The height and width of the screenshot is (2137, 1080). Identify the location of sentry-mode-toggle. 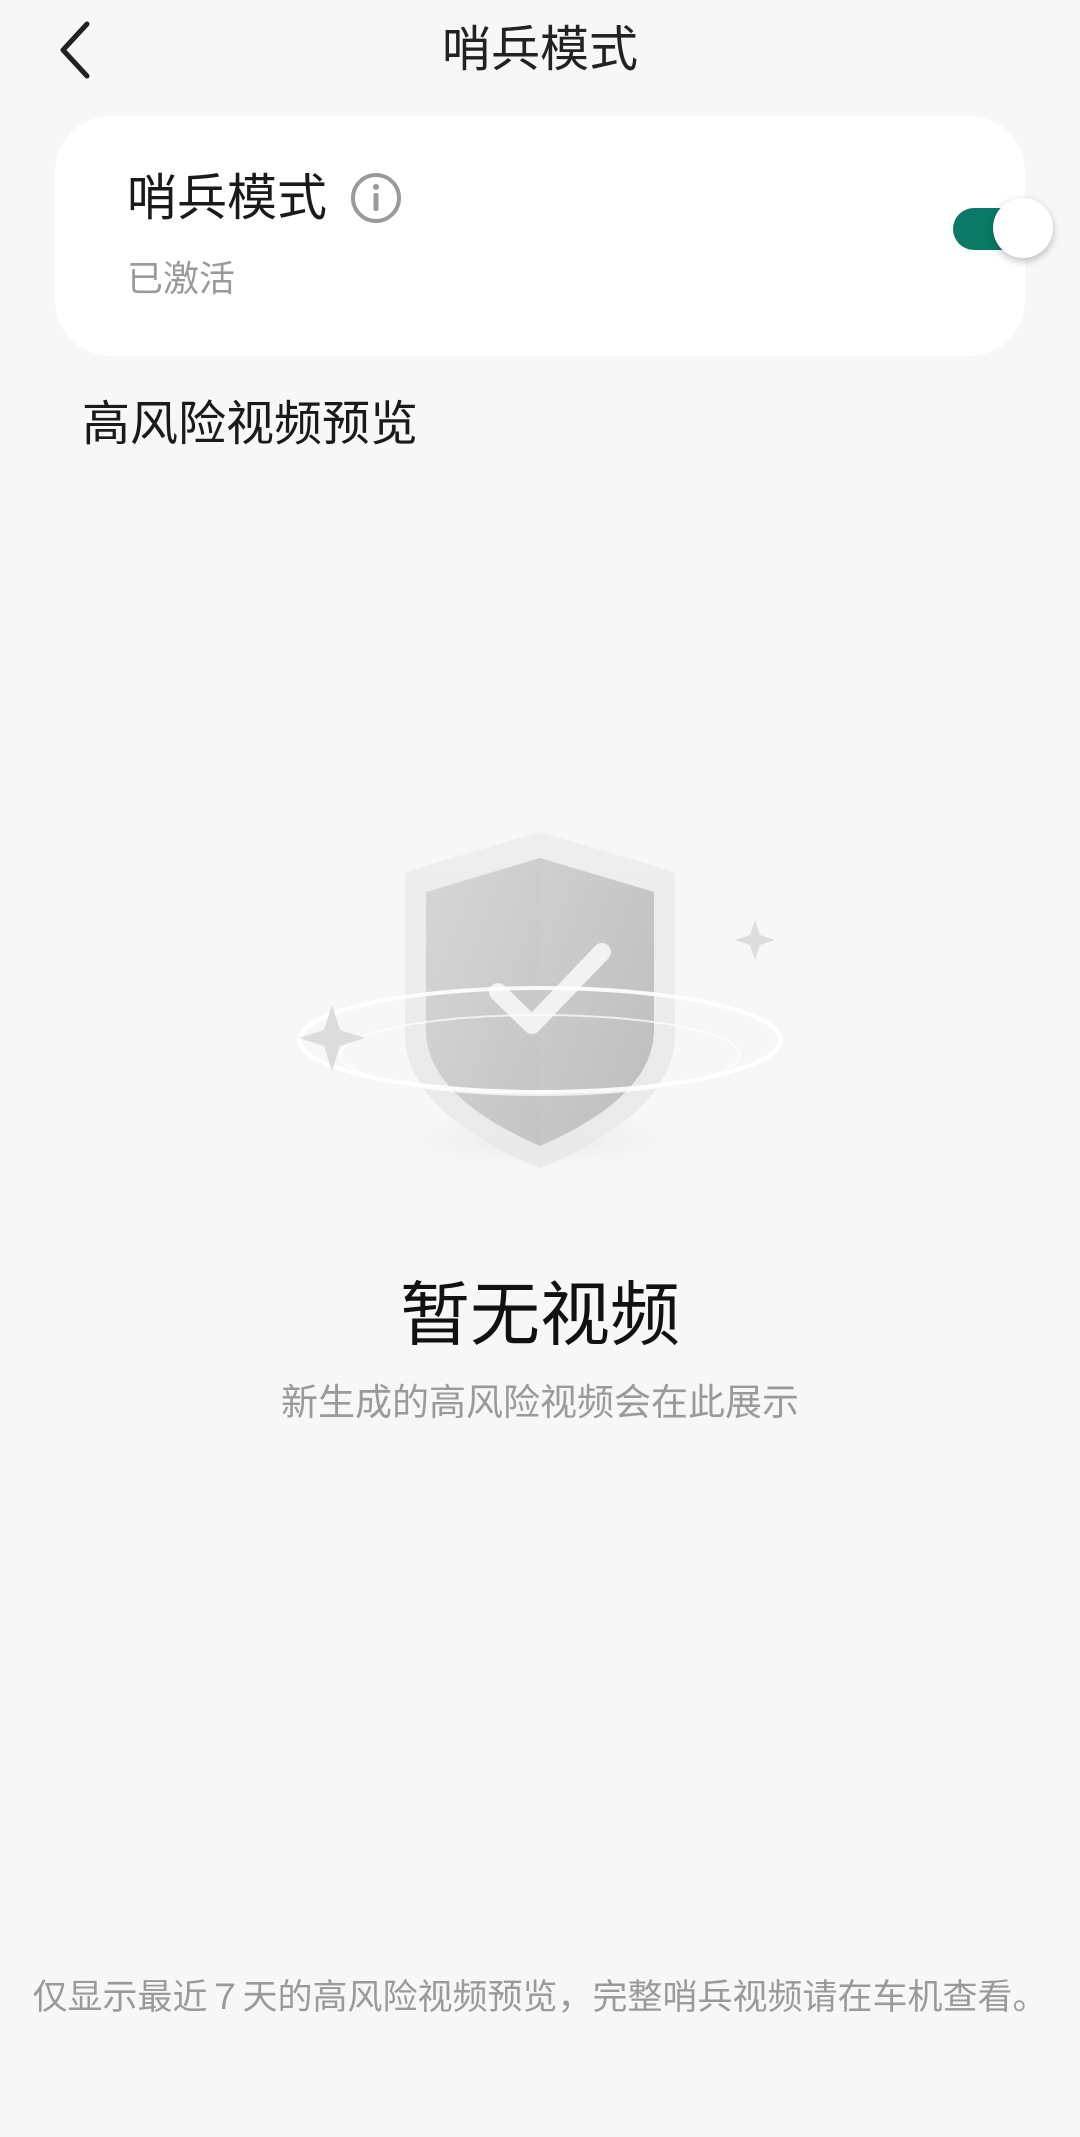
(1003, 229).